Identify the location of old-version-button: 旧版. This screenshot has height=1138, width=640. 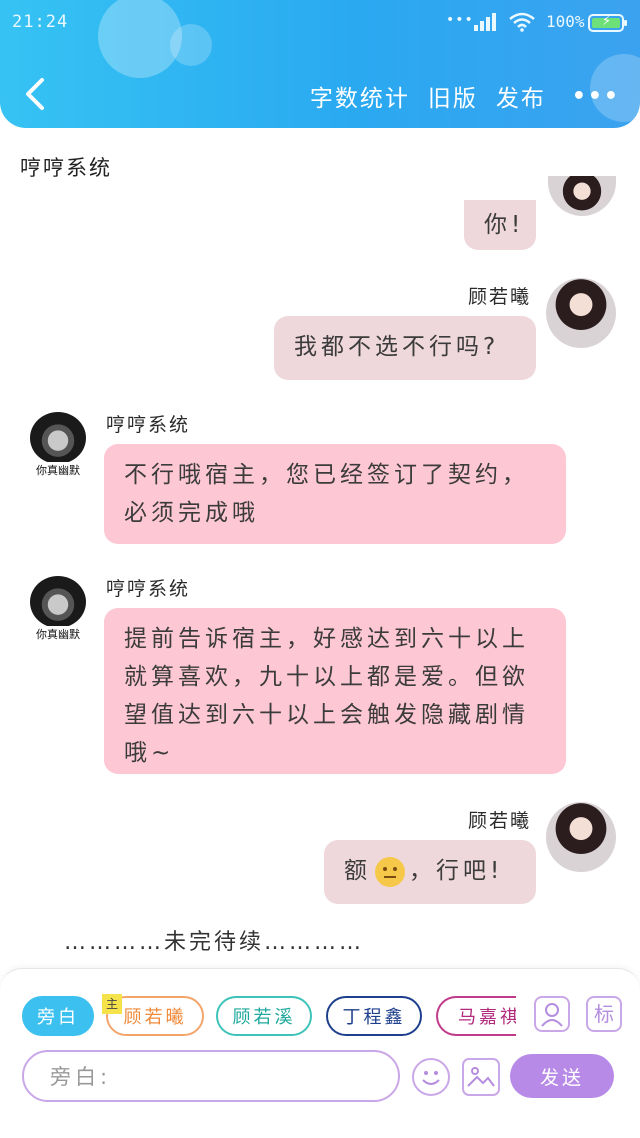
(453, 96).